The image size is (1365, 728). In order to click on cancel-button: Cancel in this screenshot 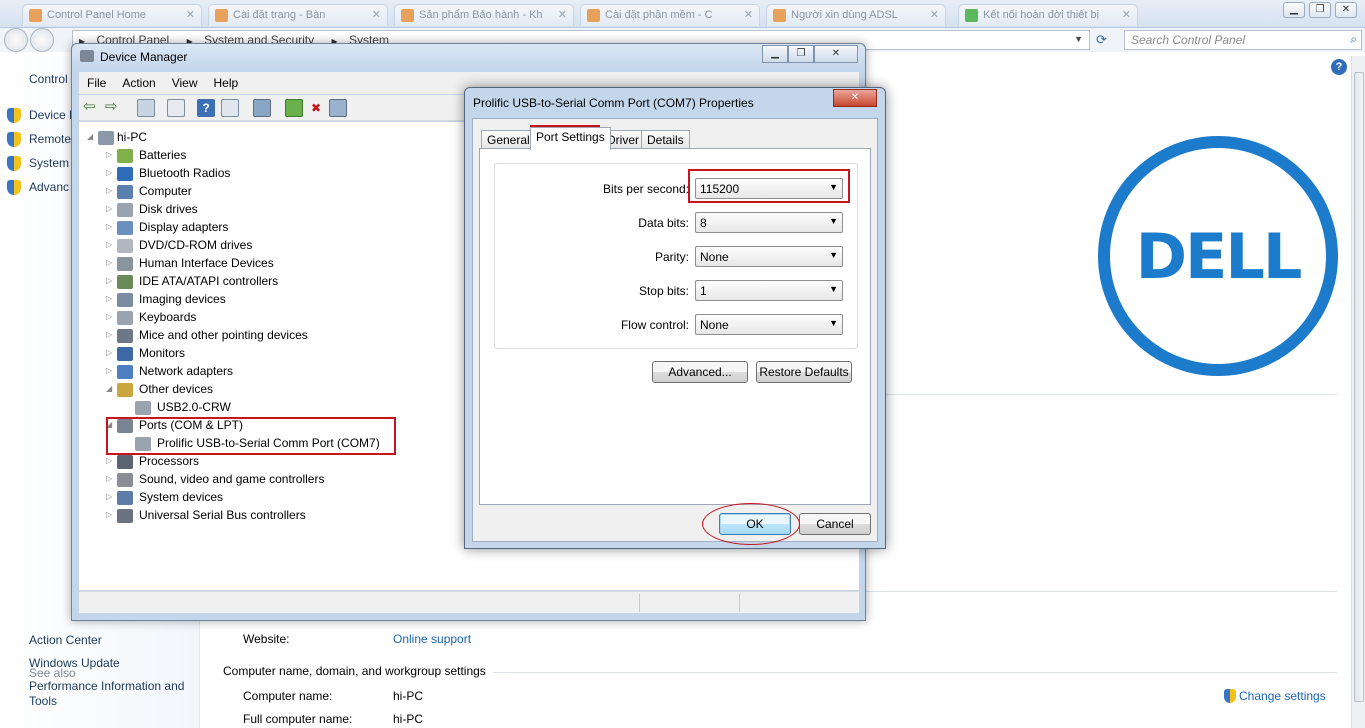, I will do `click(835, 524)`.